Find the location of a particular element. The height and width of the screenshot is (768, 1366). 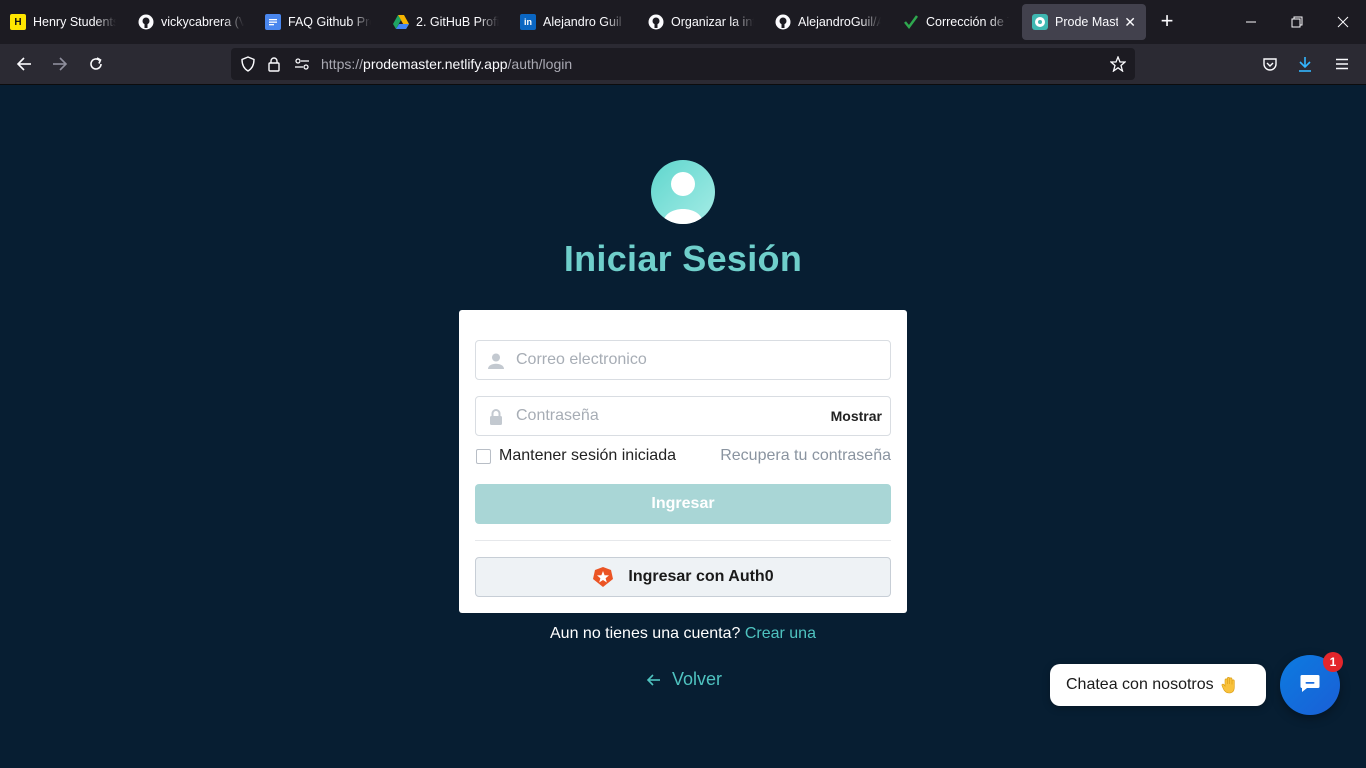

auth0-button-label: Ingresar con Auth0 is located at coordinates (701, 576).